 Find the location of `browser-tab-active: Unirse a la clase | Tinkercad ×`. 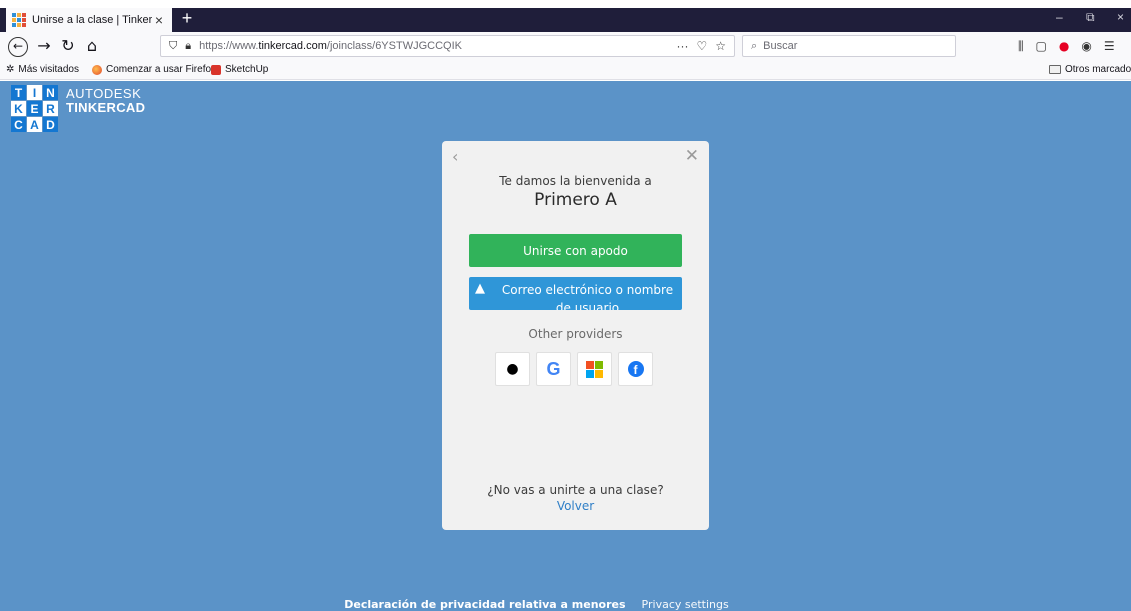

browser-tab-active: Unirse a la clase | Tinkercad × is located at coordinates (89, 20).